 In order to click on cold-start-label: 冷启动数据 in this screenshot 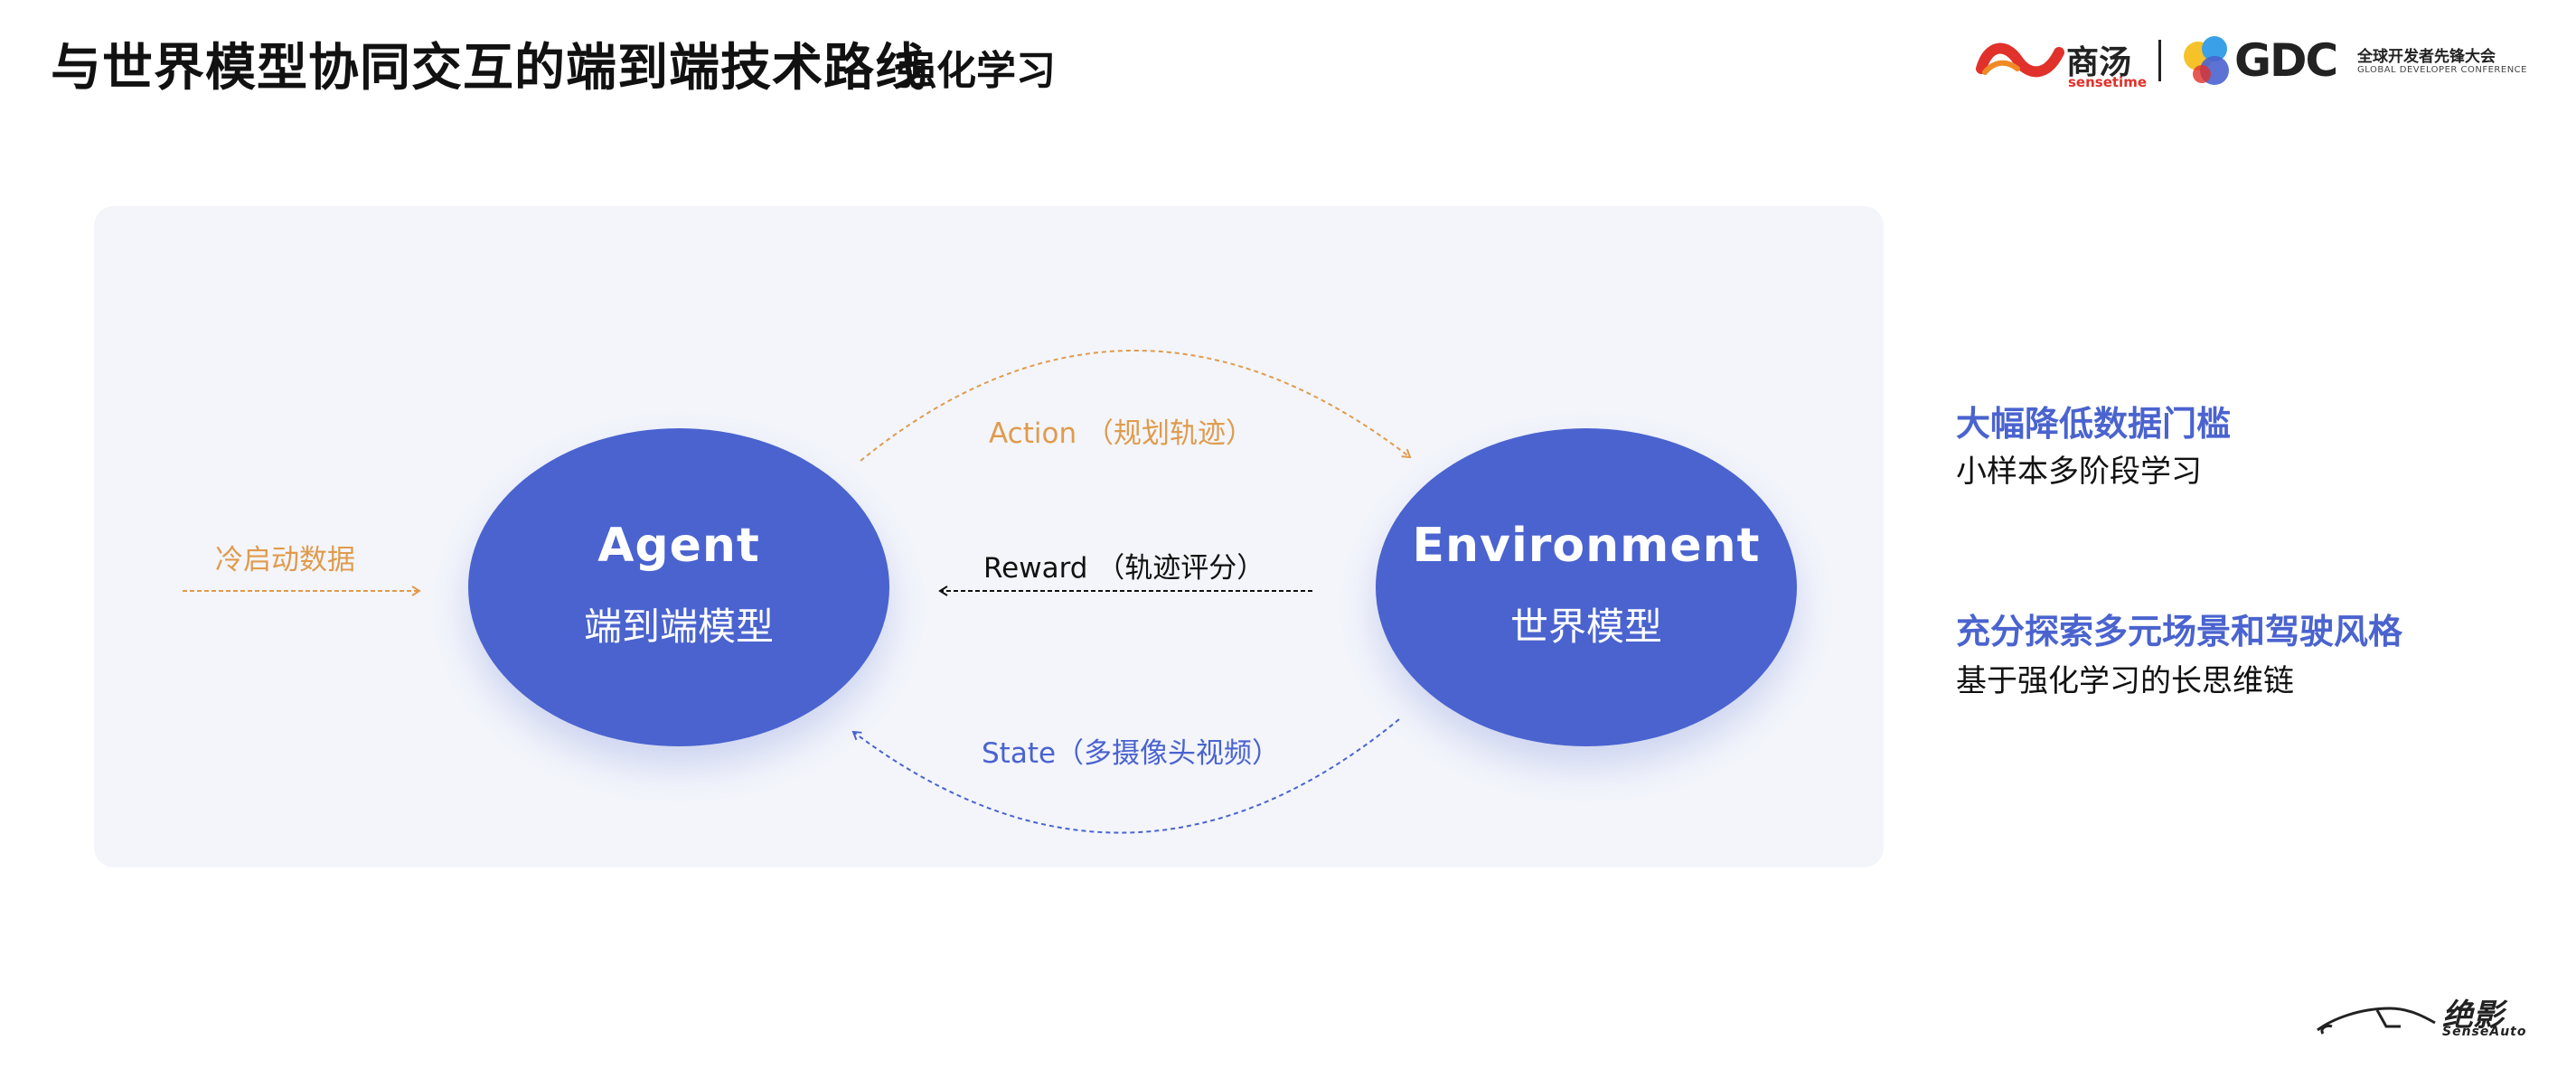, I will do `click(285, 560)`.